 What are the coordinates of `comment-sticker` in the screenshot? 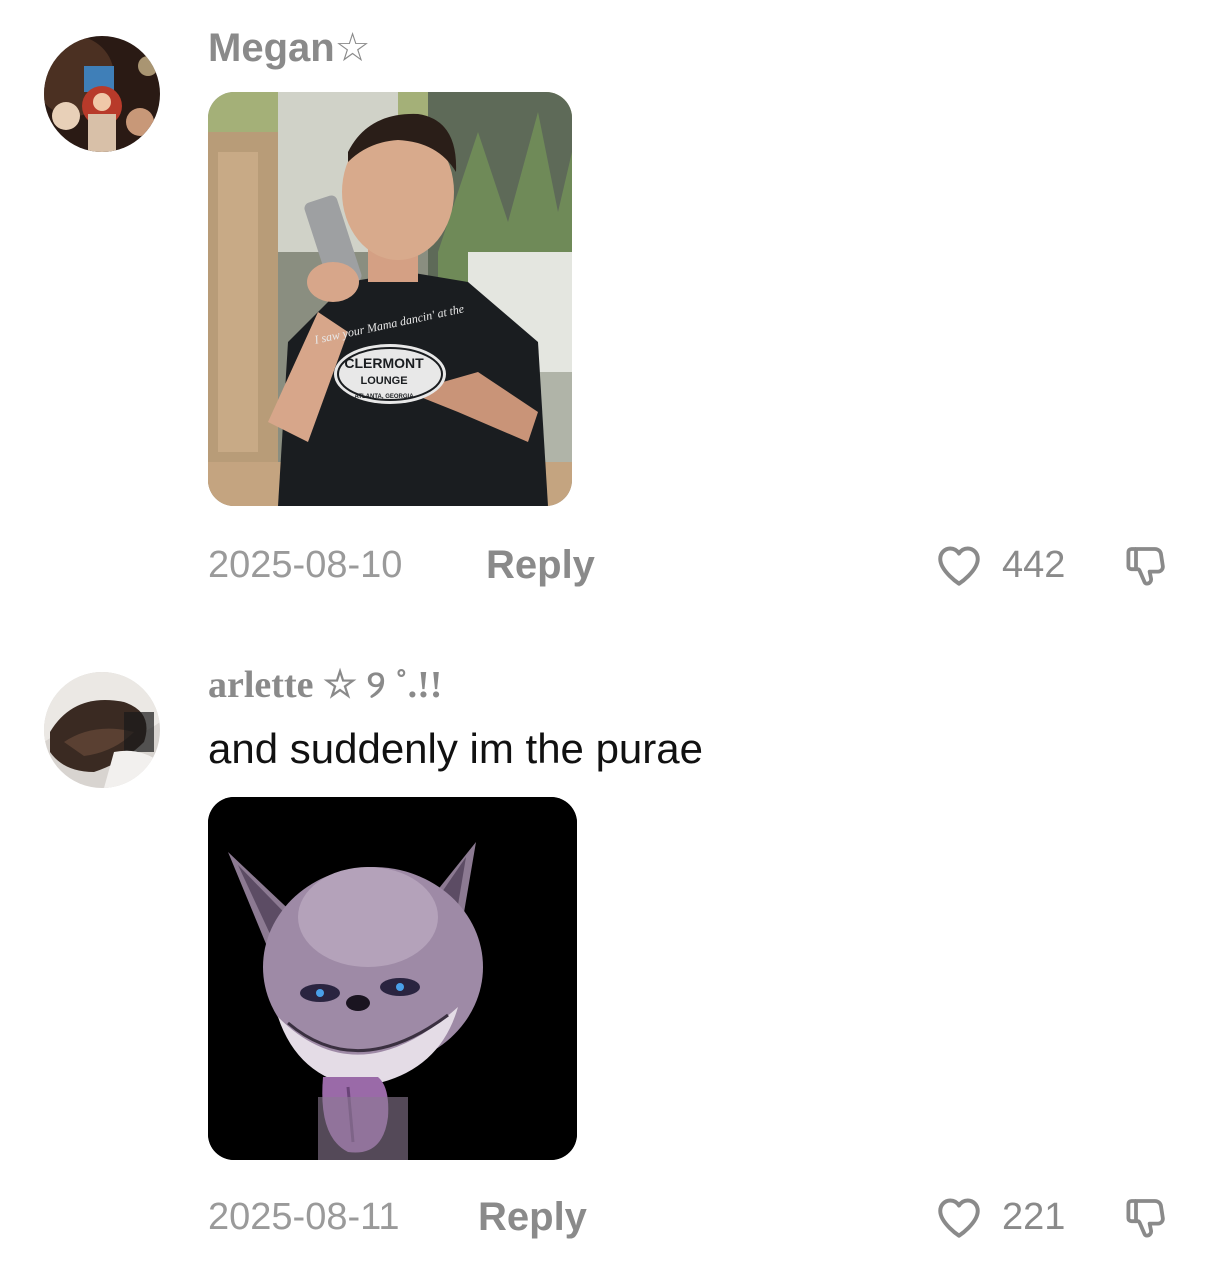 It's located at (392, 978).